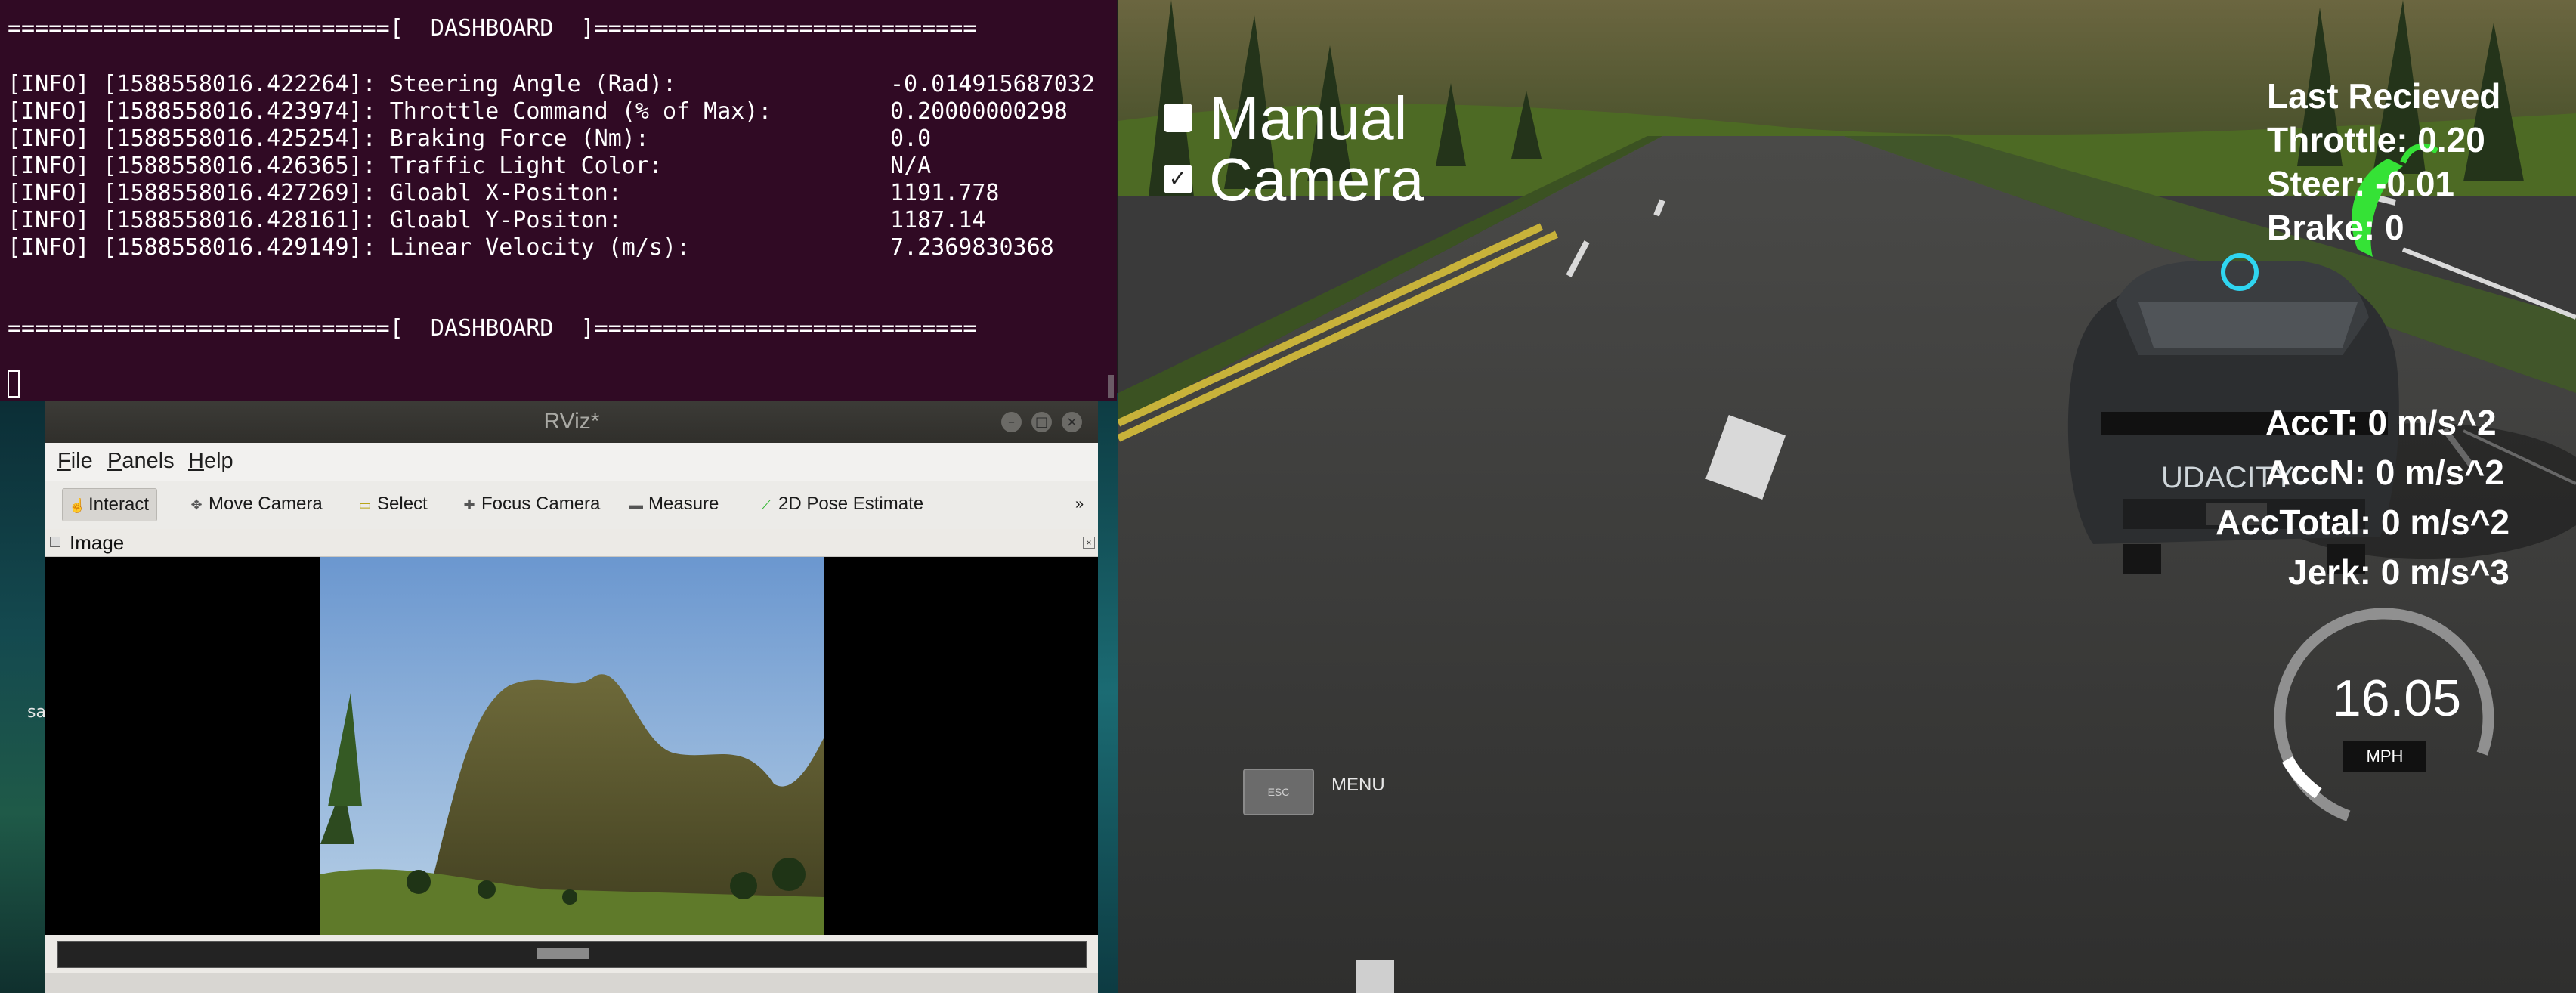 The width and height of the screenshot is (2576, 993). What do you see at coordinates (14, 384) in the screenshot?
I see `terminal-cursor` at bounding box center [14, 384].